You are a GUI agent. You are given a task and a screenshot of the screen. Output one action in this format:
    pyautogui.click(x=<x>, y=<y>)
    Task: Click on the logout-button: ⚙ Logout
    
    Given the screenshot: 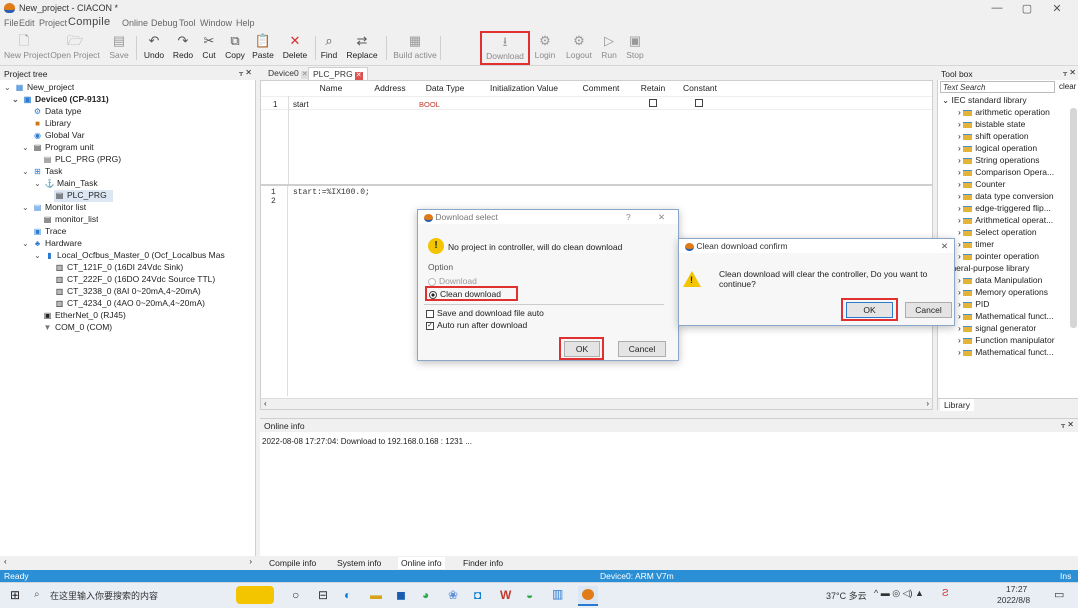 What is the action you would take?
    pyautogui.click(x=579, y=48)
    